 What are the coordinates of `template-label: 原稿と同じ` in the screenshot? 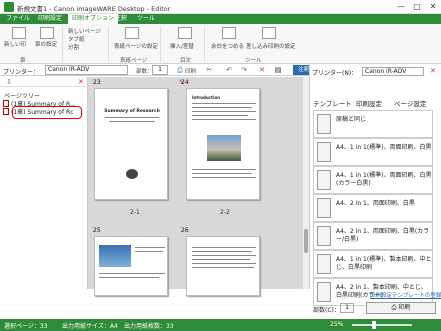 It's located at (351, 119).